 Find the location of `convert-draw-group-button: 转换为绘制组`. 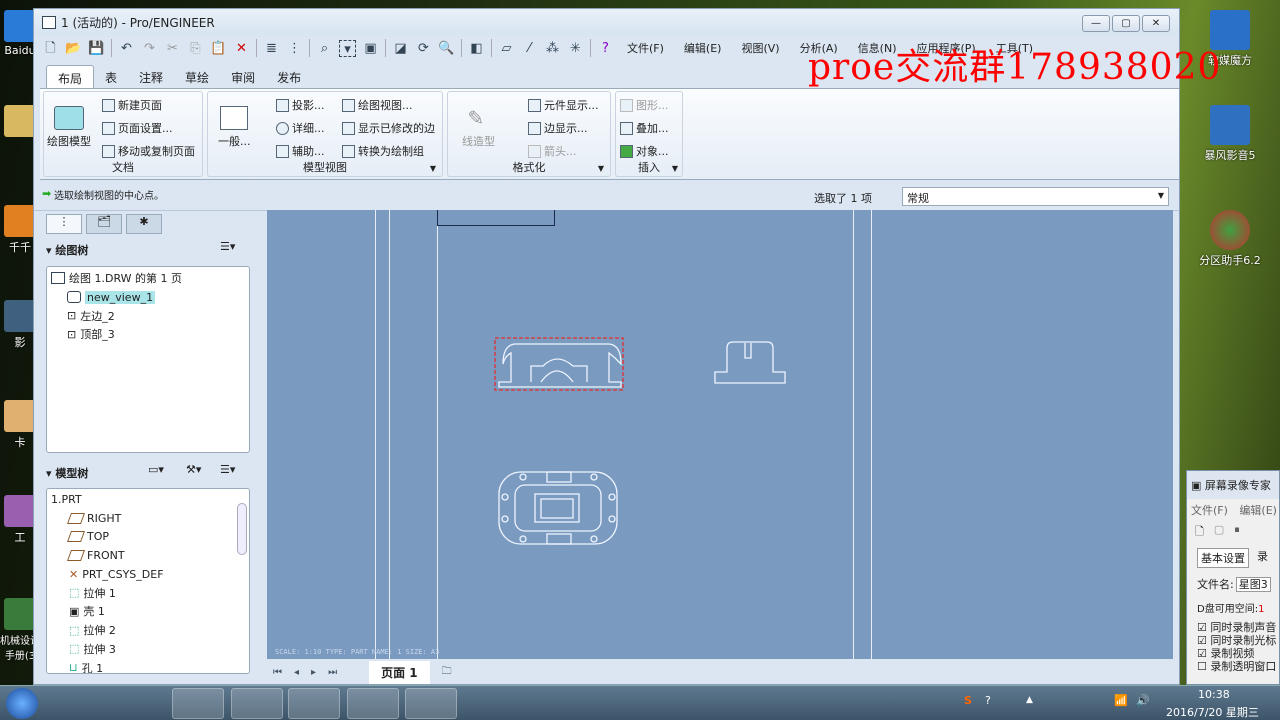

convert-draw-group-button: 转换为绘制组 is located at coordinates (383, 151).